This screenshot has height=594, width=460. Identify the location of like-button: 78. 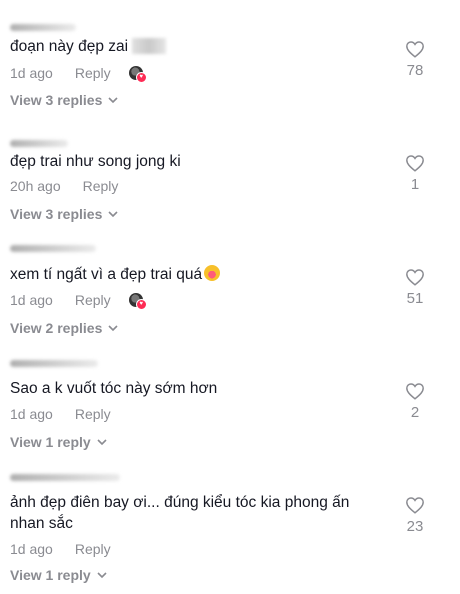
(415, 59).